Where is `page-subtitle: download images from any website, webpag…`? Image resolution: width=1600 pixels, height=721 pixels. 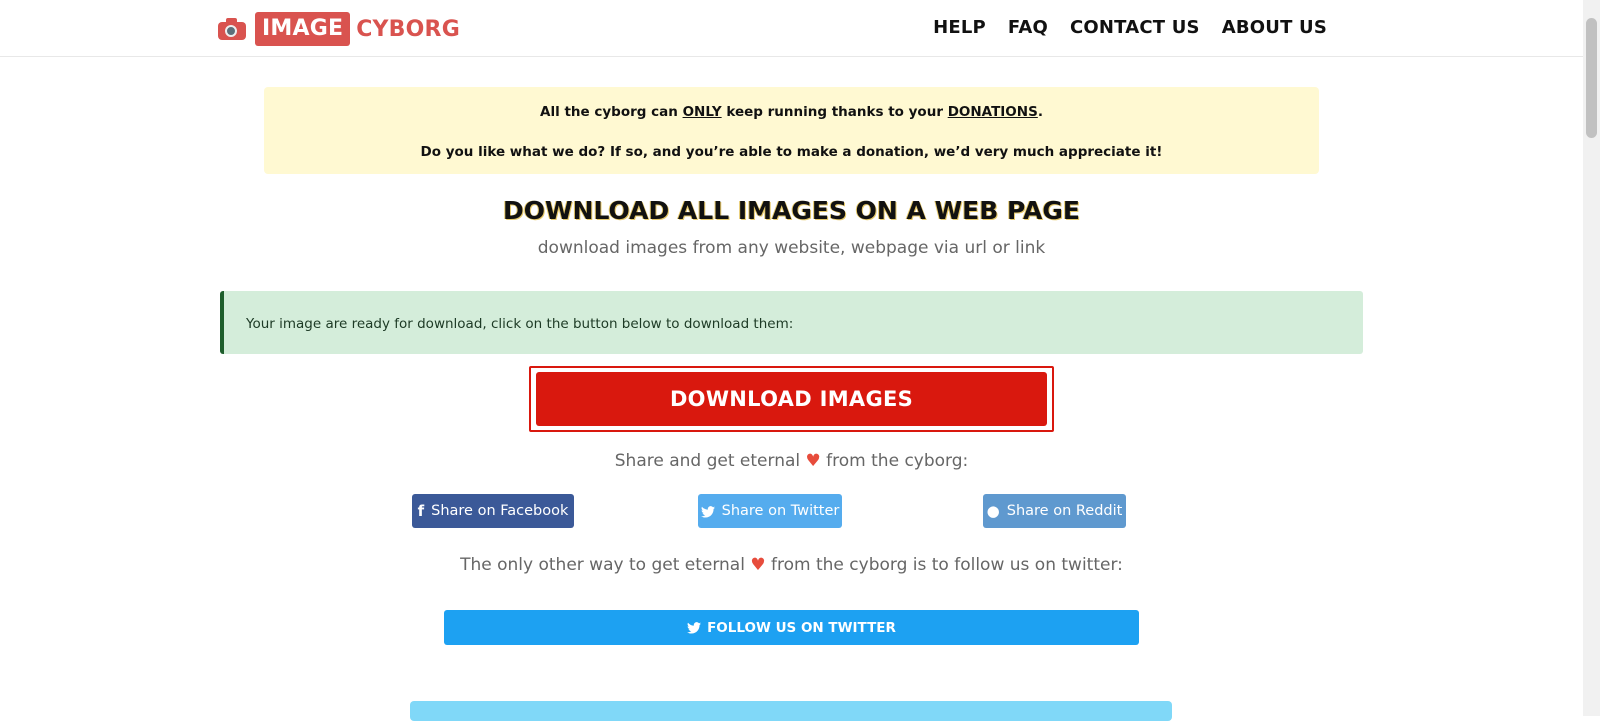 page-subtitle: download images from any website, webpag… is located at coordinates (791, 248).